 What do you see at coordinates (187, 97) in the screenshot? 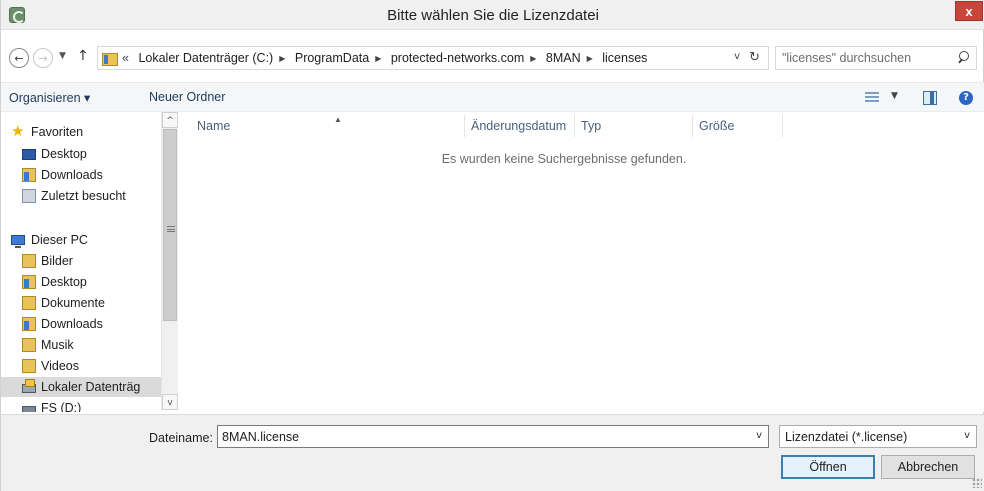
I see `new-folder-button: Neuer Ordner` at bounding box center [187, 97].